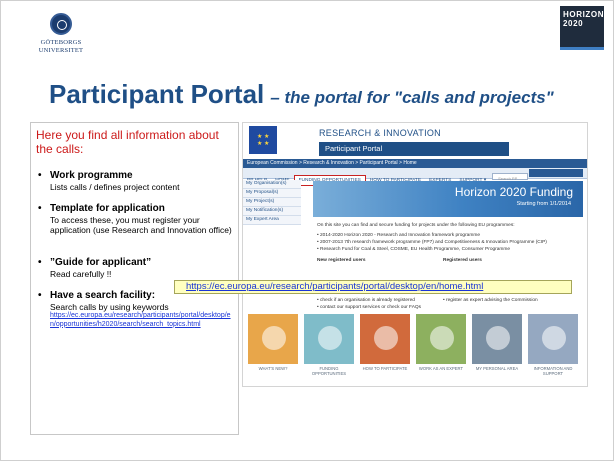  What do you see at coordinates (107, 208) in the screenshot?
I see `item-title: Template for application` at bounding box center [107, 208].